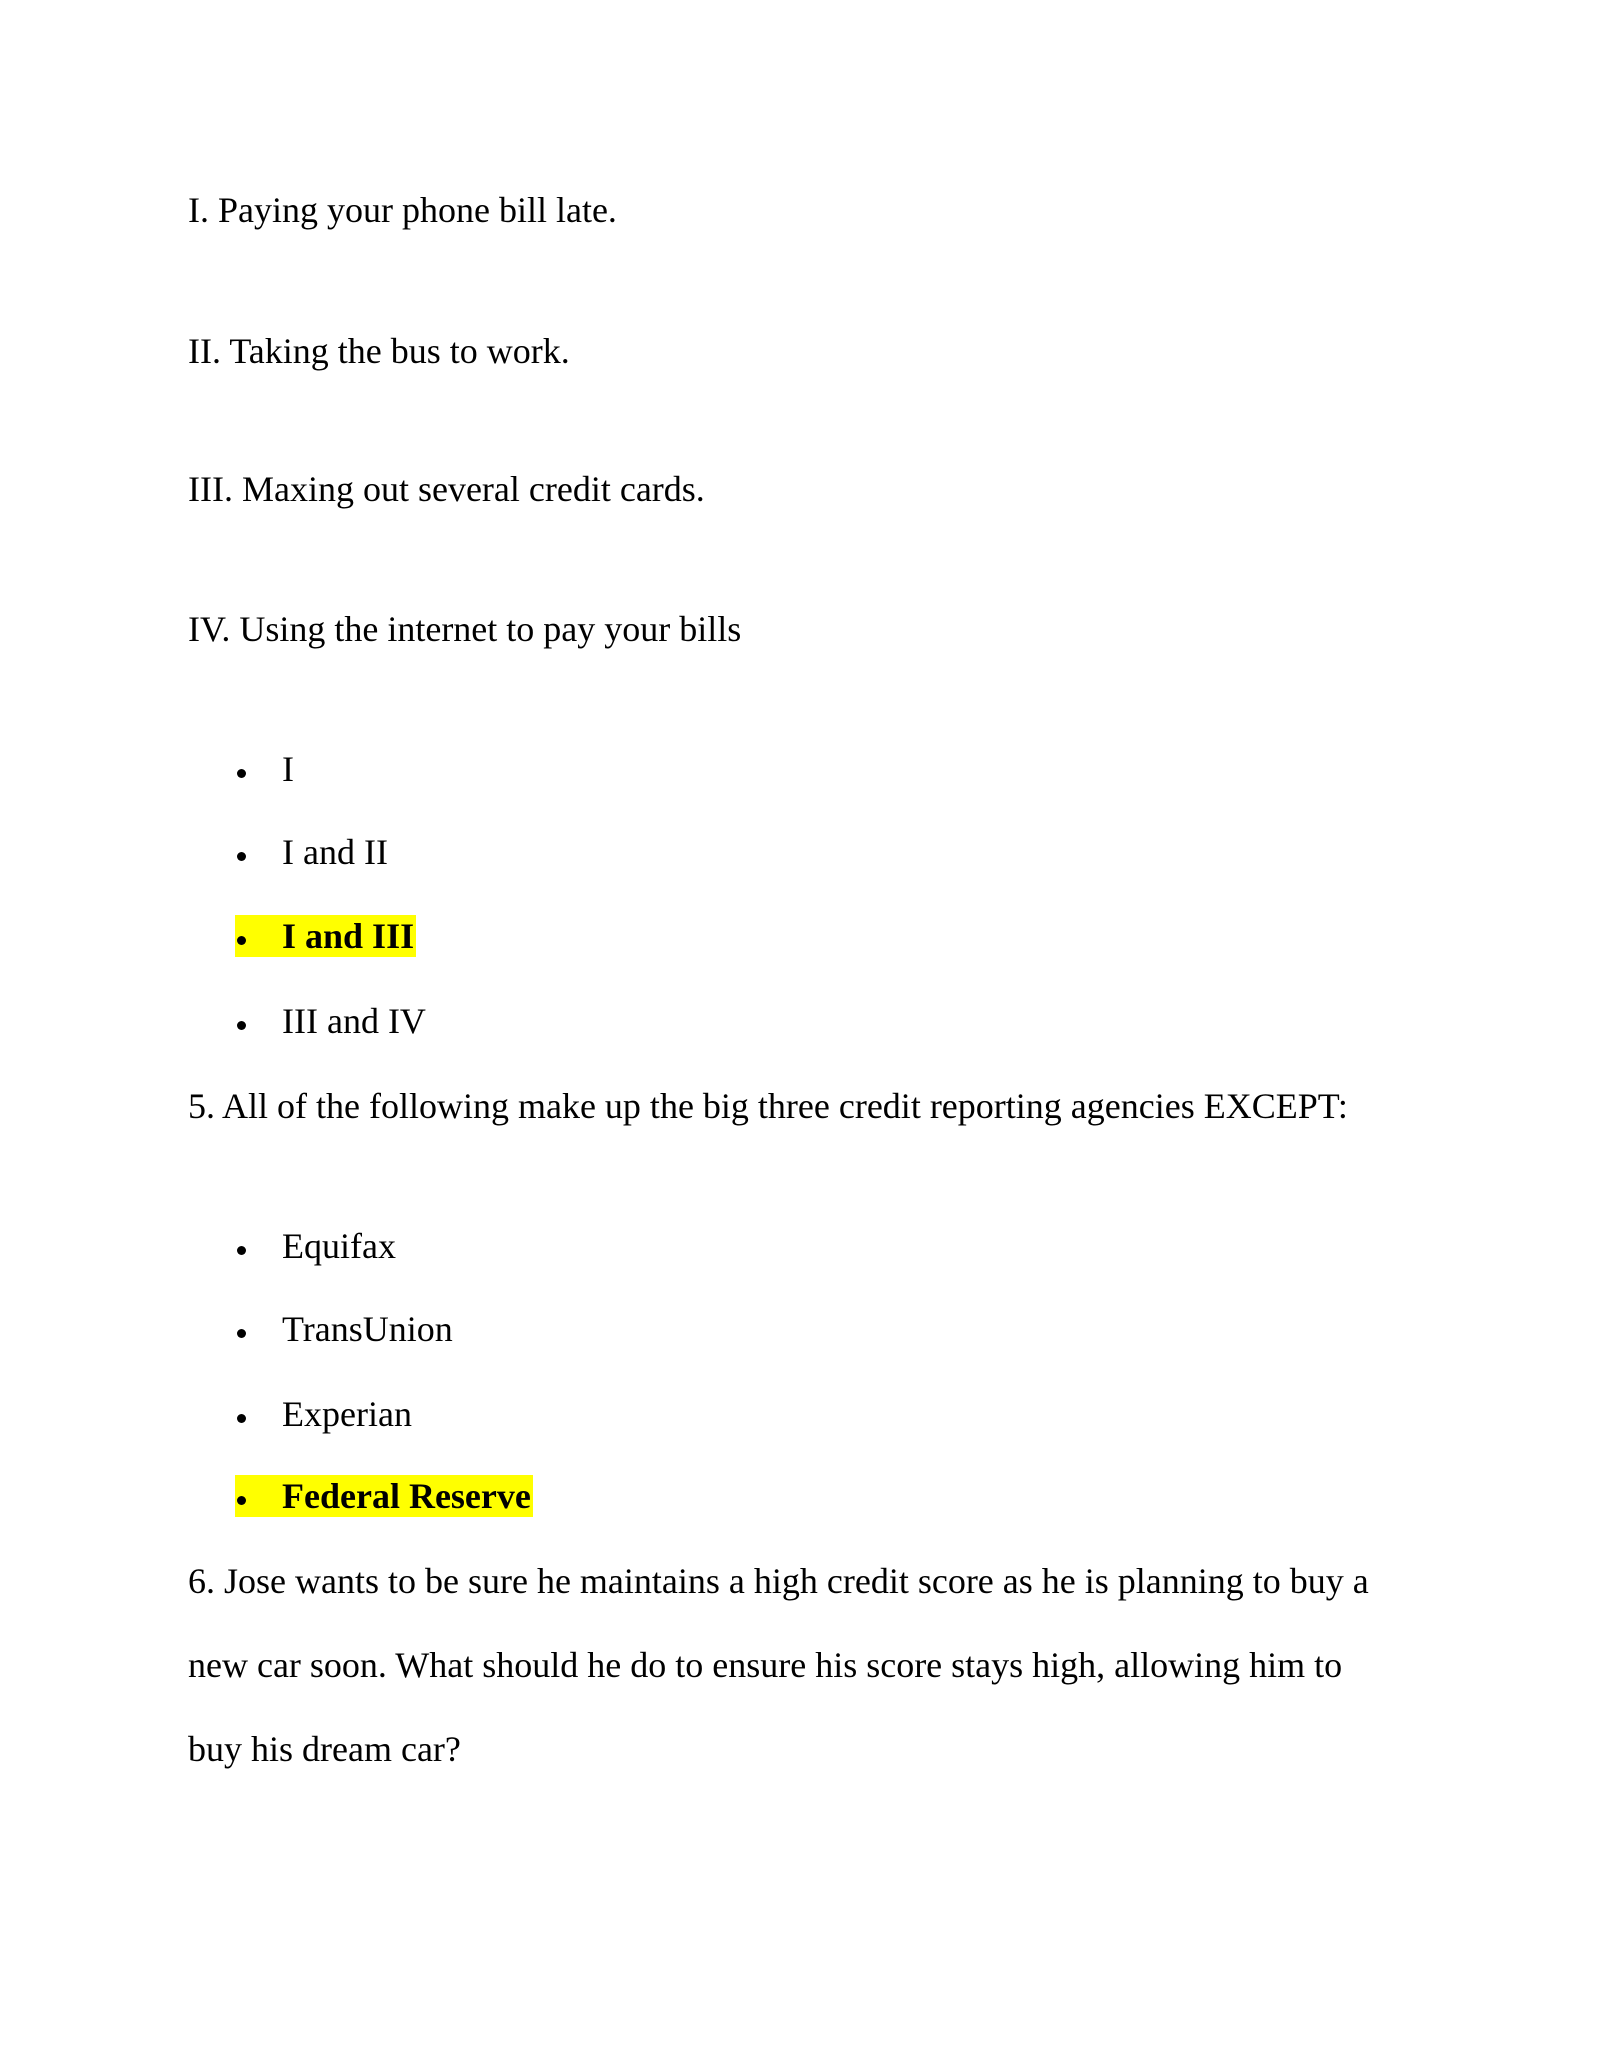 The image size is (1600, 2070). What do you see at coordinates (406, 1496) in the screenshot?
I see `option-label: Federal Reserve` at bounding box center [406, 1496].